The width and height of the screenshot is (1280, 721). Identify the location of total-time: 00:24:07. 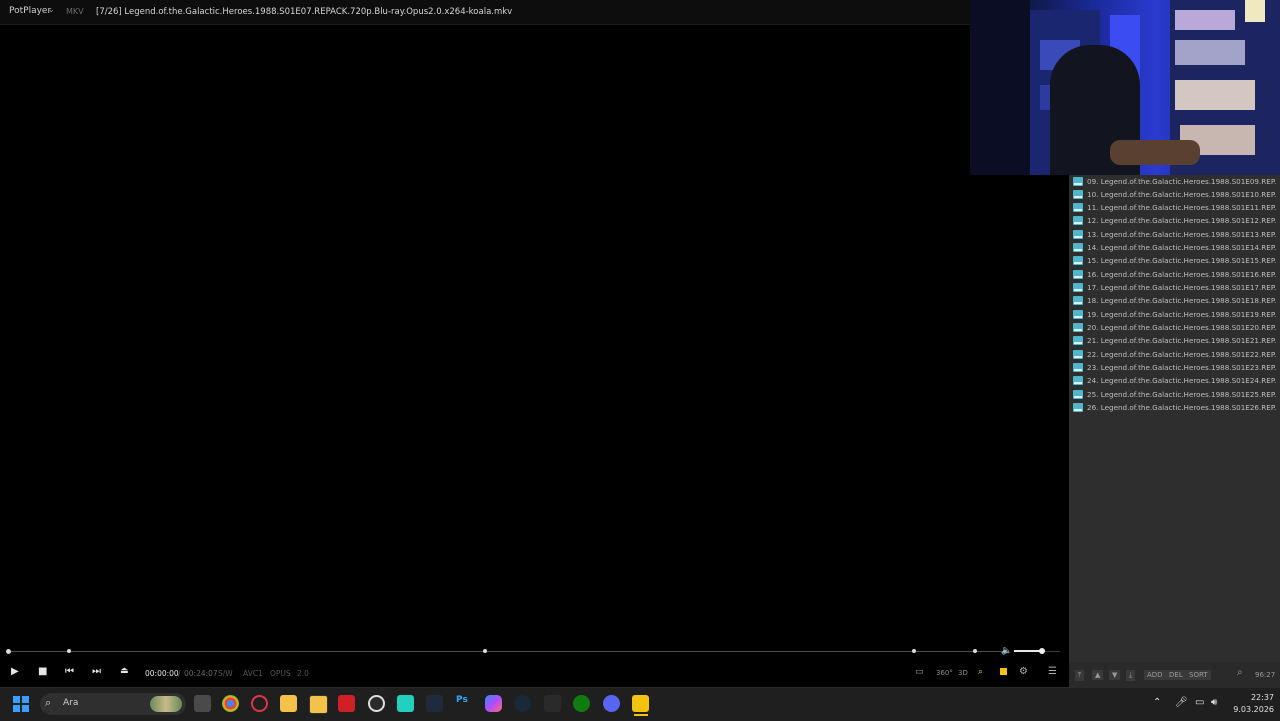
(201, 673).